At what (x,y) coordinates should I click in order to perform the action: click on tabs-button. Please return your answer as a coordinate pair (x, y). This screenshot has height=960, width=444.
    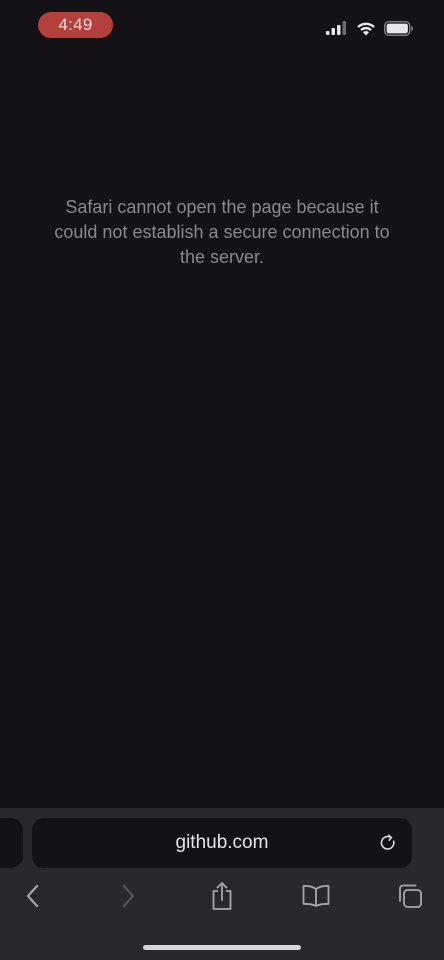
    Looking at the image, I should click on (410, 898).